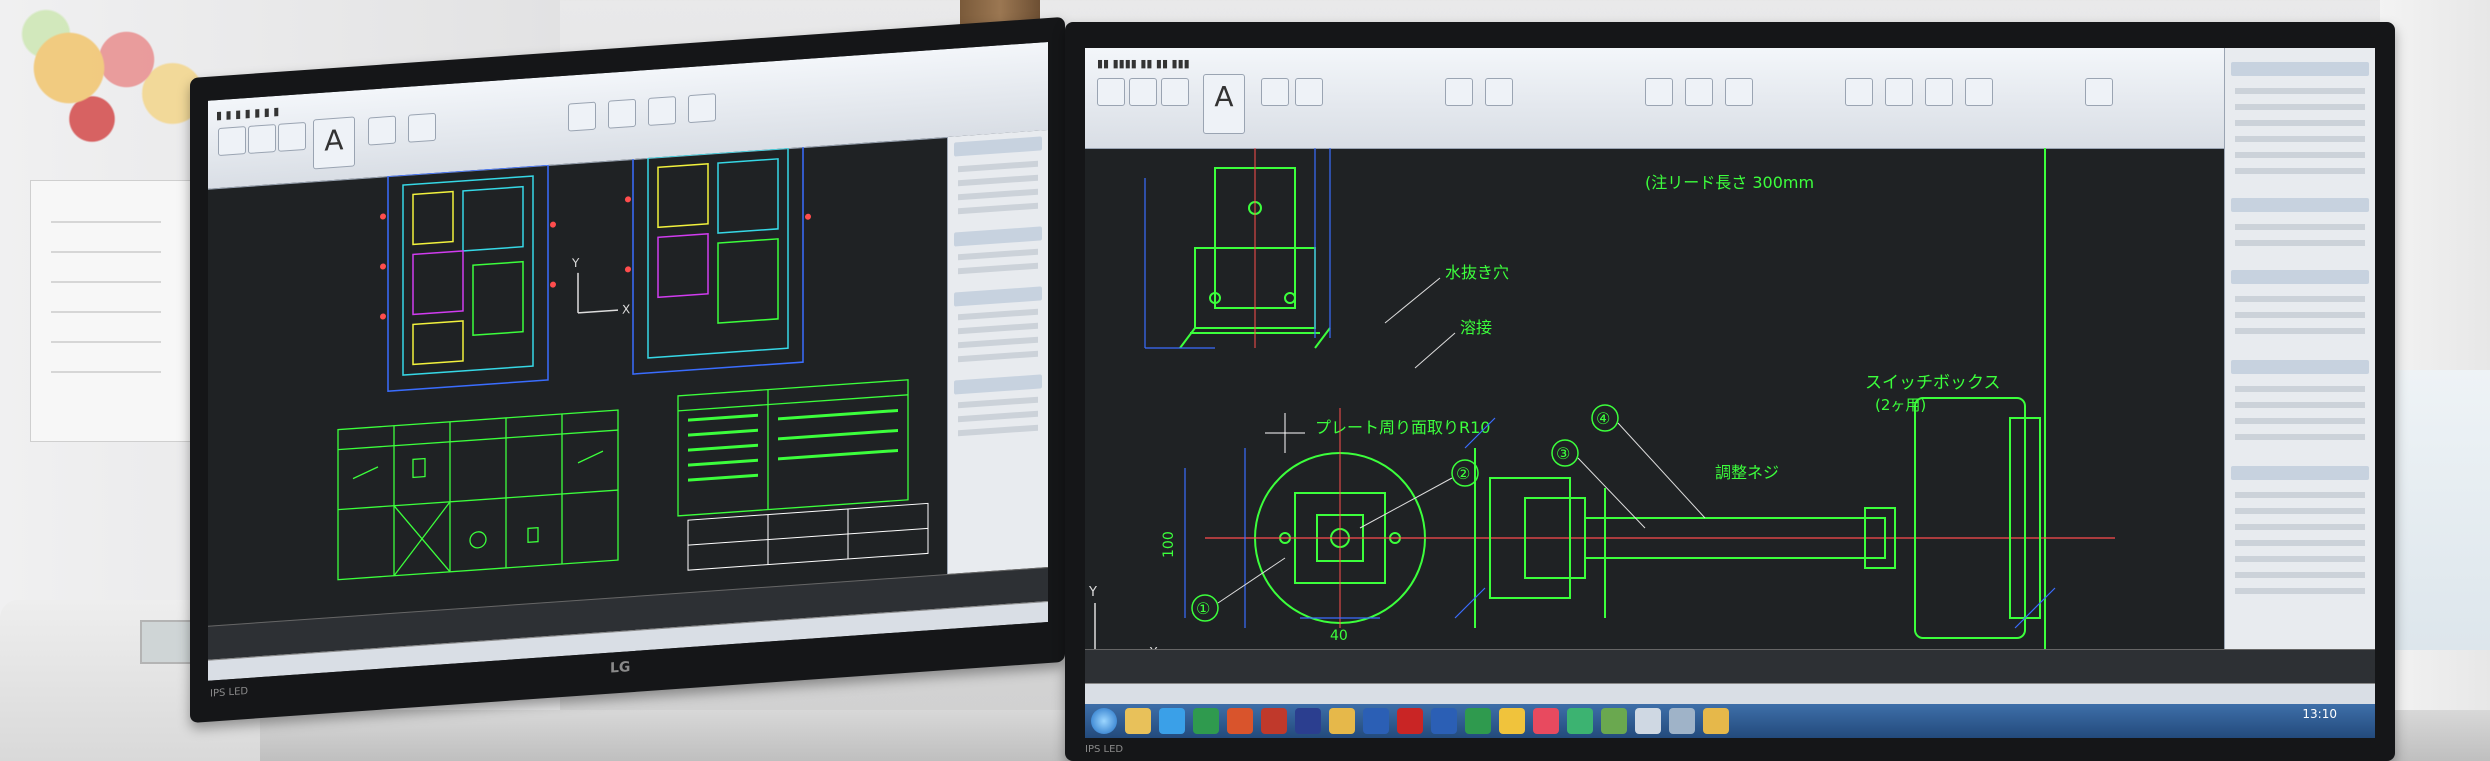 Image resolution: width=2490 pixels, height=761 pixels. Describe the element at coordinates (626, 309) in the screenshot. I see `left-axis-x-label: X` at that location.